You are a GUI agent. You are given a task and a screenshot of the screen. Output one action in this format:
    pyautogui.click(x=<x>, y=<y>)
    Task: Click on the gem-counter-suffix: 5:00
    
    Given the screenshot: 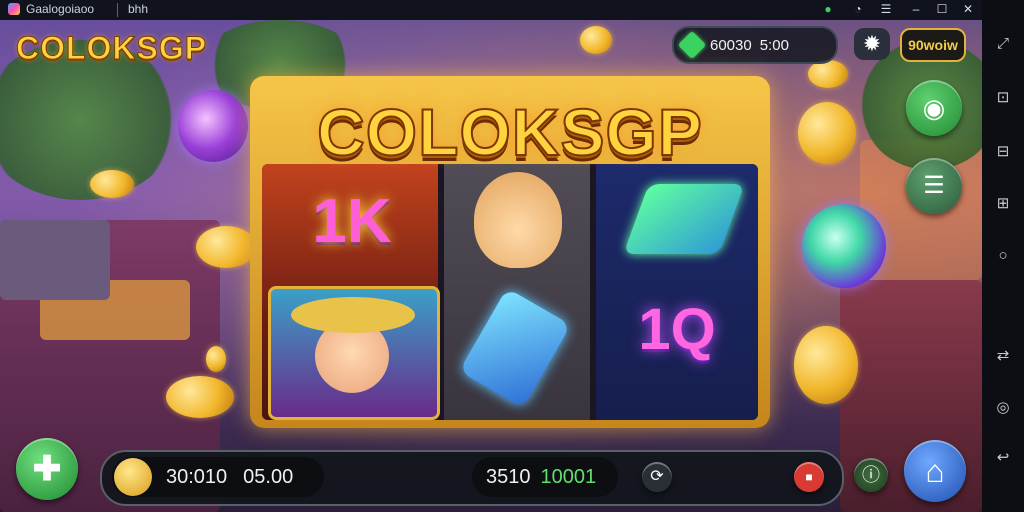 What is the action you would take?
    pyautogui.click(x=774, y=45)
    